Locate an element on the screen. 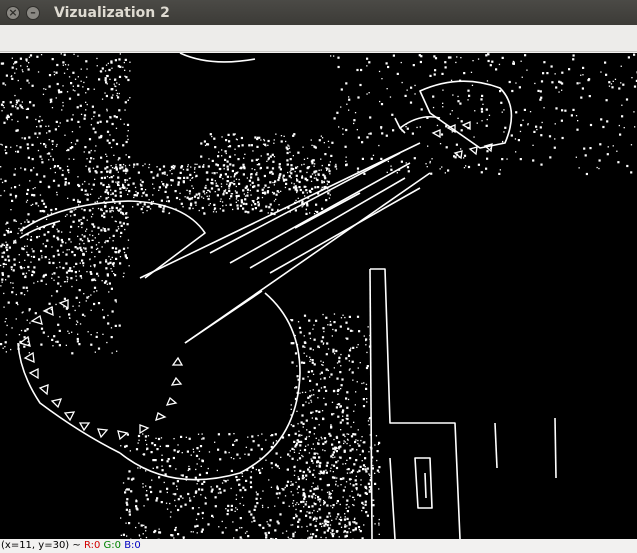 The height and width of the screenshot is (553, 637). close-button: × is located at coordinates (13, 12).